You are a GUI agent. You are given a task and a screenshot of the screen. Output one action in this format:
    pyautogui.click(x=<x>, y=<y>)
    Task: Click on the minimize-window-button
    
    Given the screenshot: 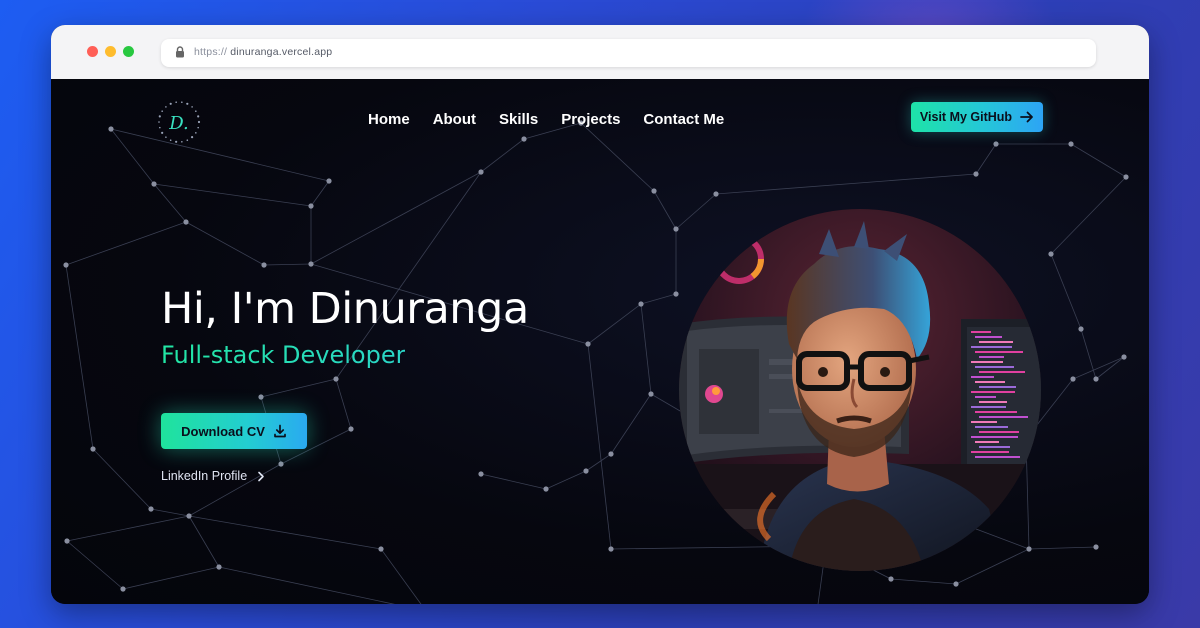 What is the action you would take?
    pyautogui.click(x=110, y=51)
    